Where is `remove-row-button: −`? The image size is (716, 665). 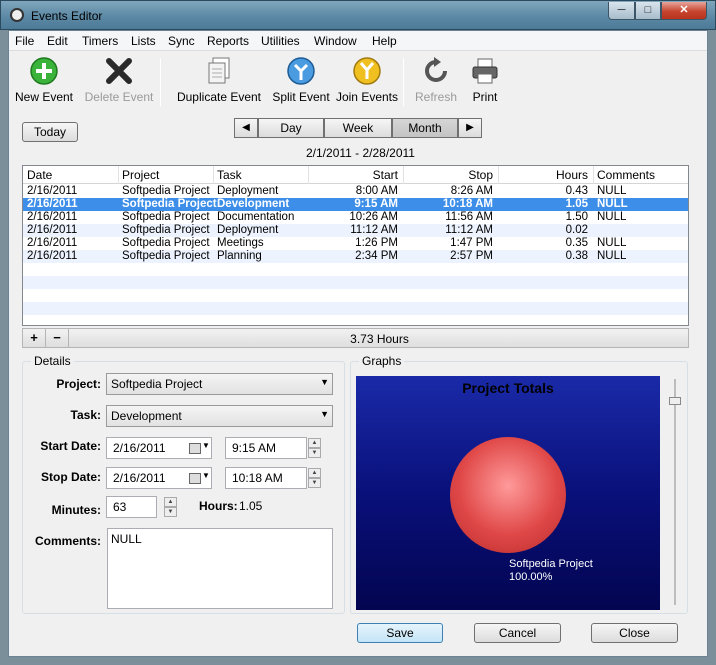 remove-row-button: − is located at coordinates (57, 338).